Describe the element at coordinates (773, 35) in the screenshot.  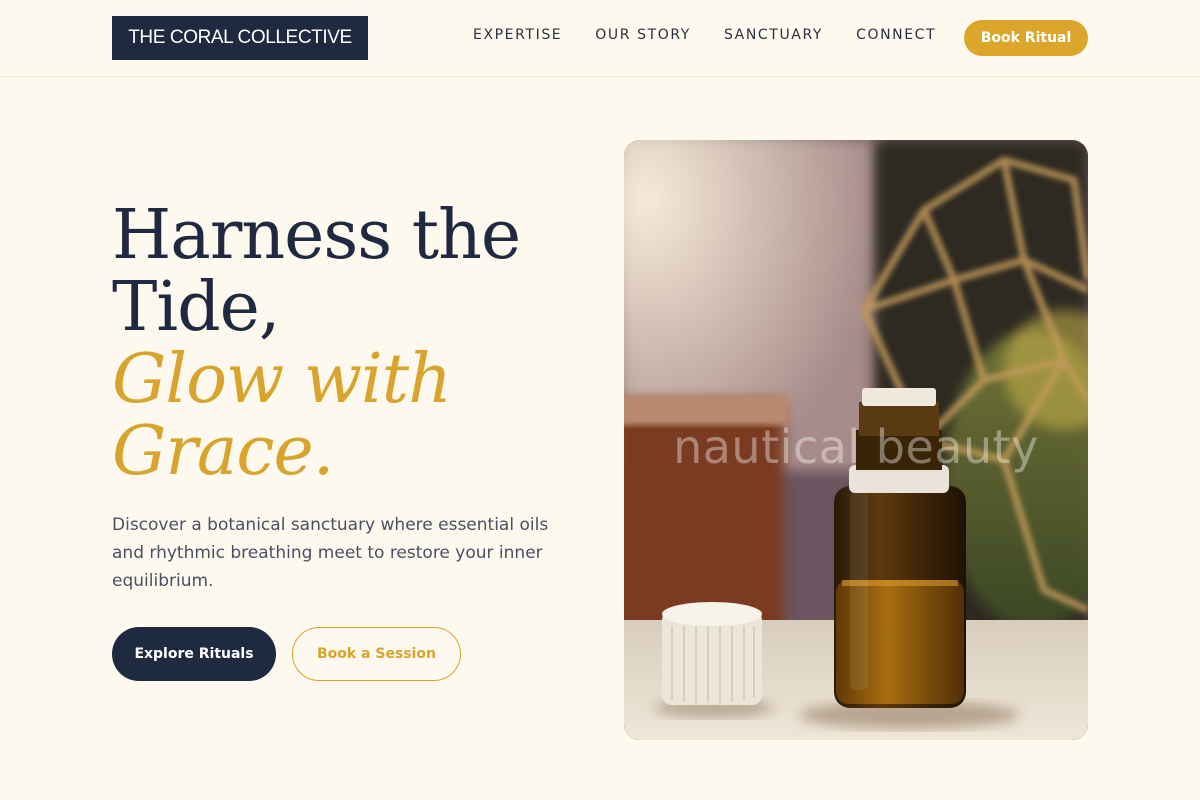
I see `nav-link-sanctuary: SANCTUARY` at that location.